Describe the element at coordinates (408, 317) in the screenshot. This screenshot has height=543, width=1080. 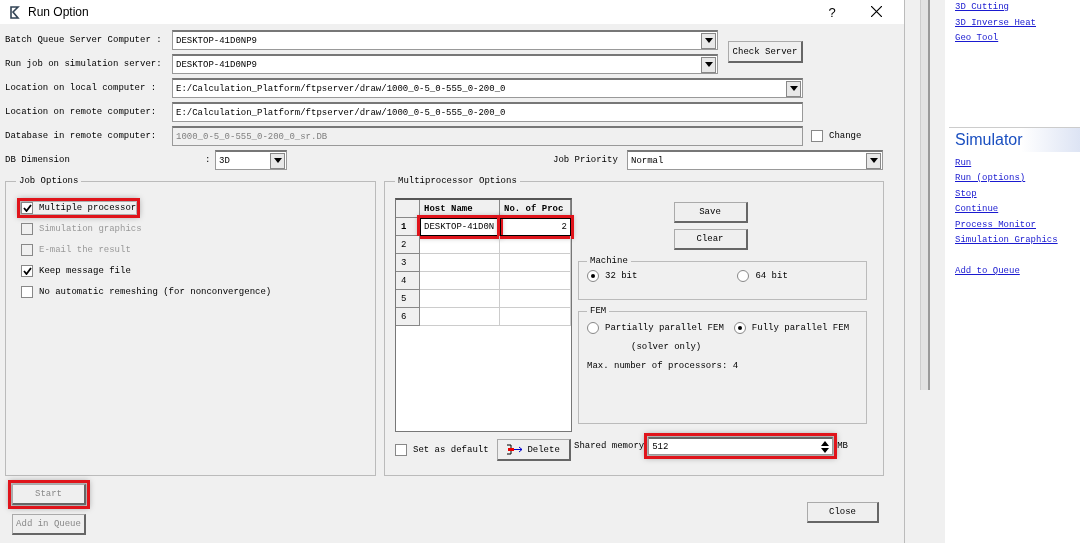
I see `row-header: 6` at that location.